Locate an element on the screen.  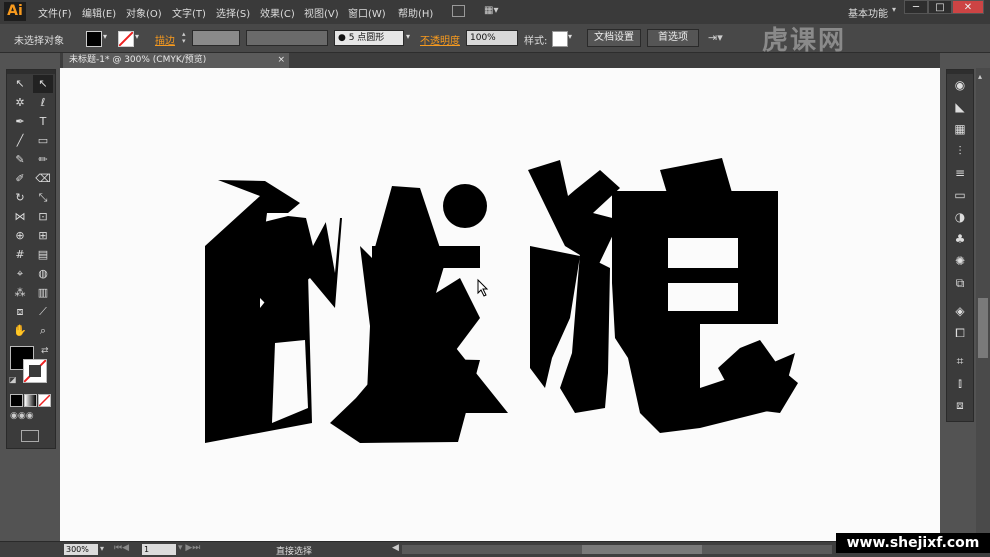
rotate-tool-icon: ↻ is located at coordinates (20, 198).